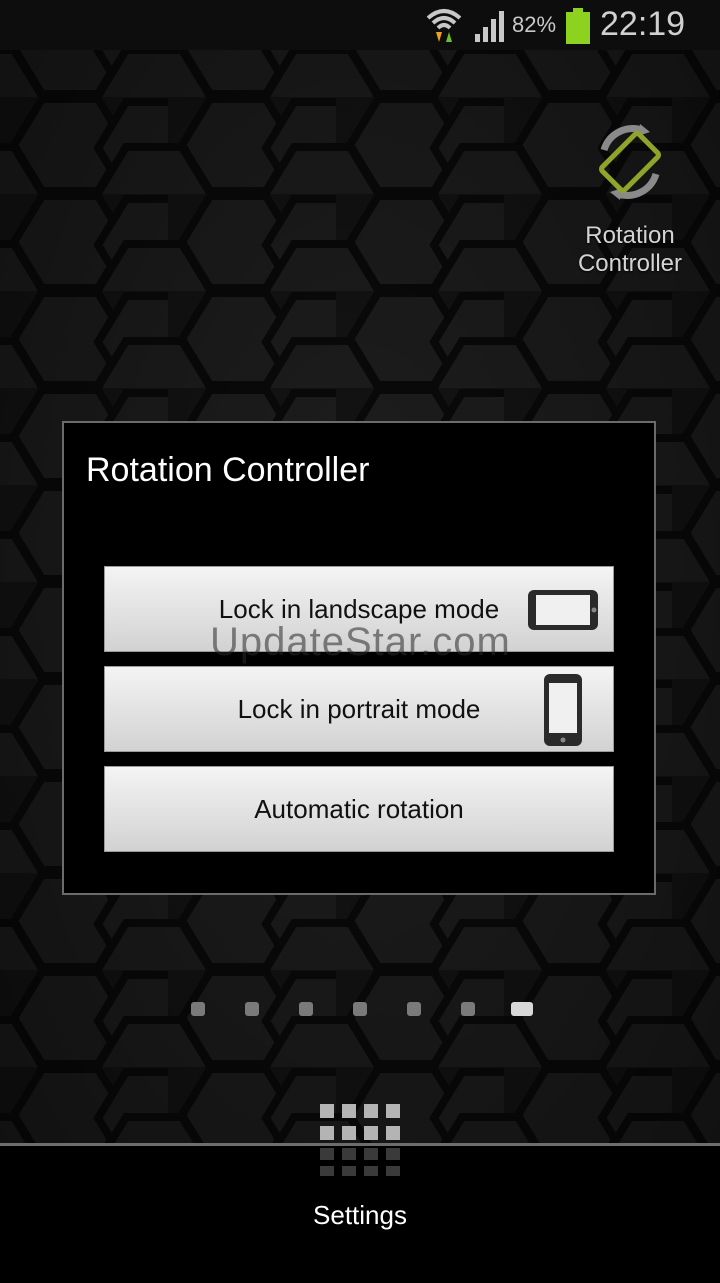 Image resolution: width=720 pixels, height=1283 pixels. What do you see at coordinates (578, 26) in the screenshot?
I see `battery-icon` at bounding box center [578, 26].